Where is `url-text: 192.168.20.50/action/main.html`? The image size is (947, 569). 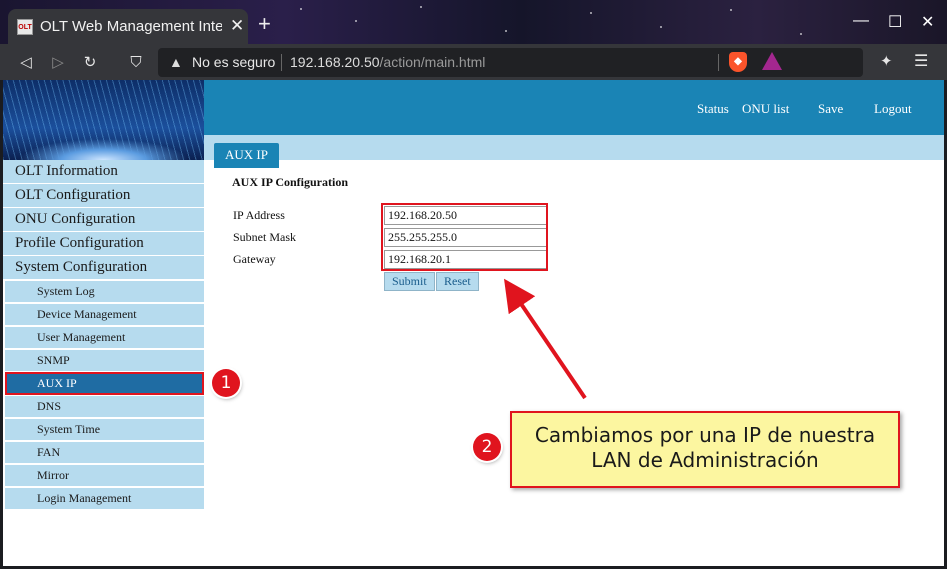
url-text: 192.168.20.50/action/main.html is located at coordinates (387, 62).